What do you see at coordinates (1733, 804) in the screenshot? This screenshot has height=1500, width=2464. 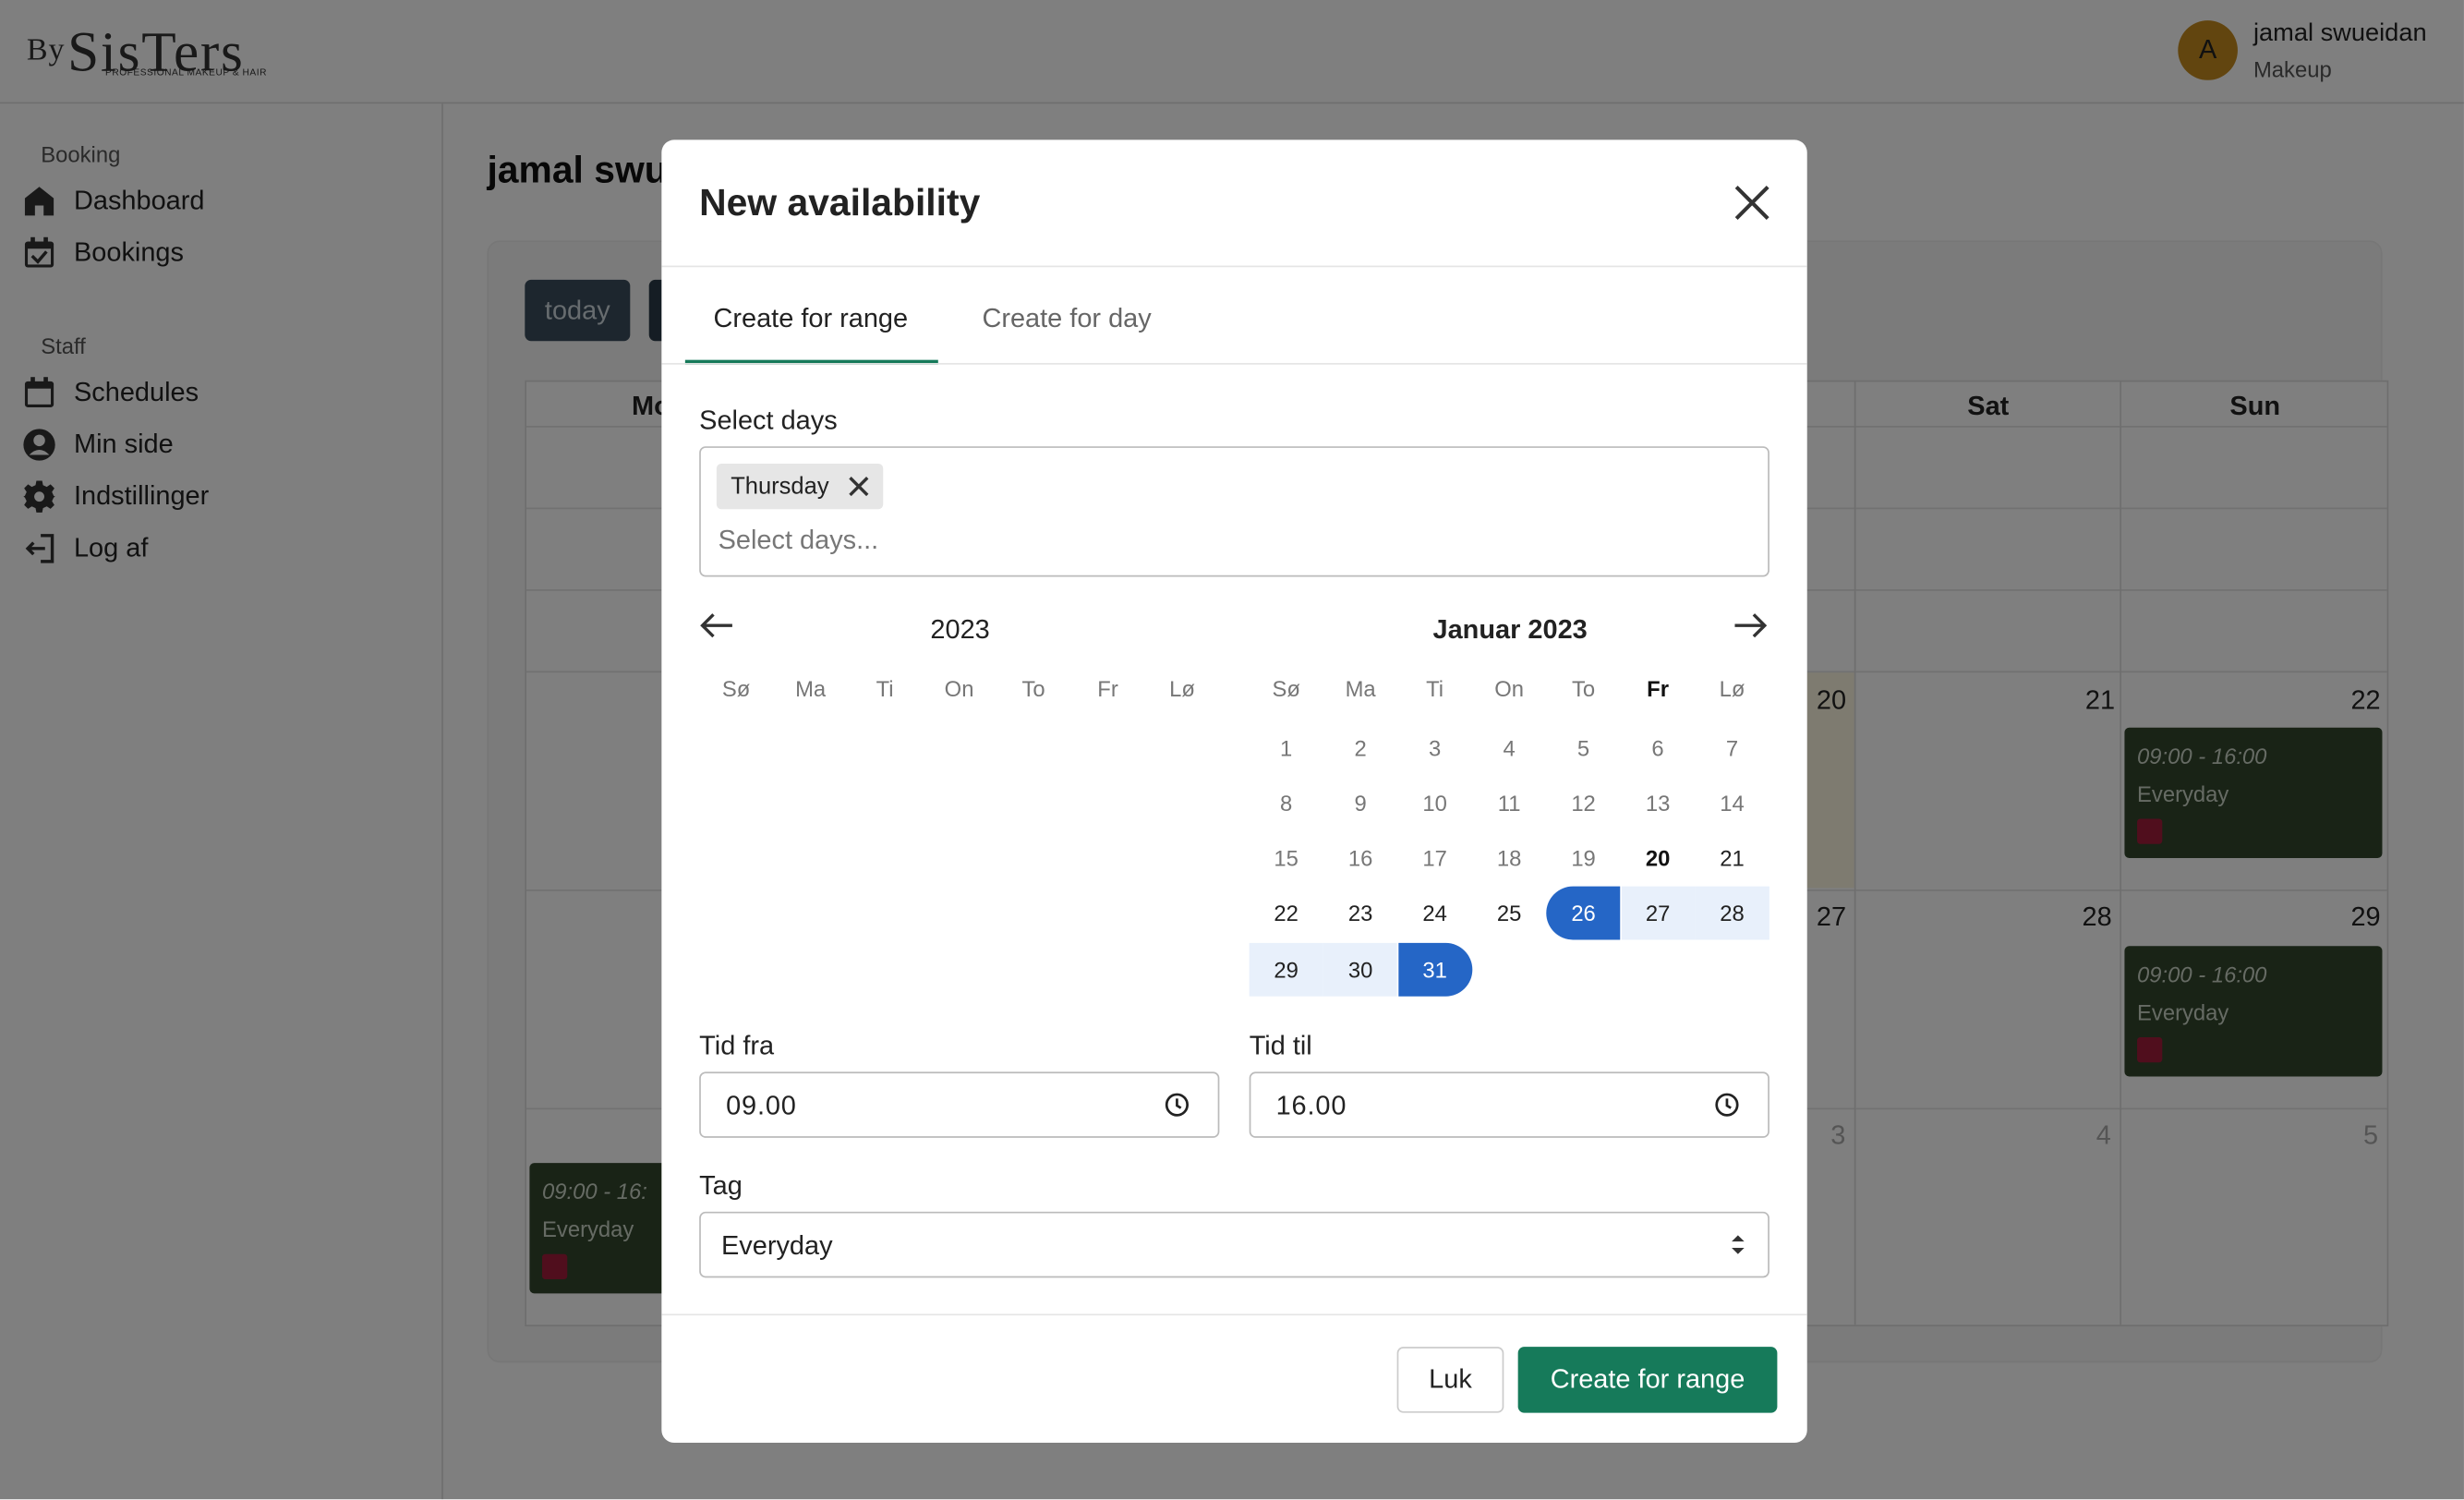 I see `calendar-day: 14` at bounding box center [1733, 804].